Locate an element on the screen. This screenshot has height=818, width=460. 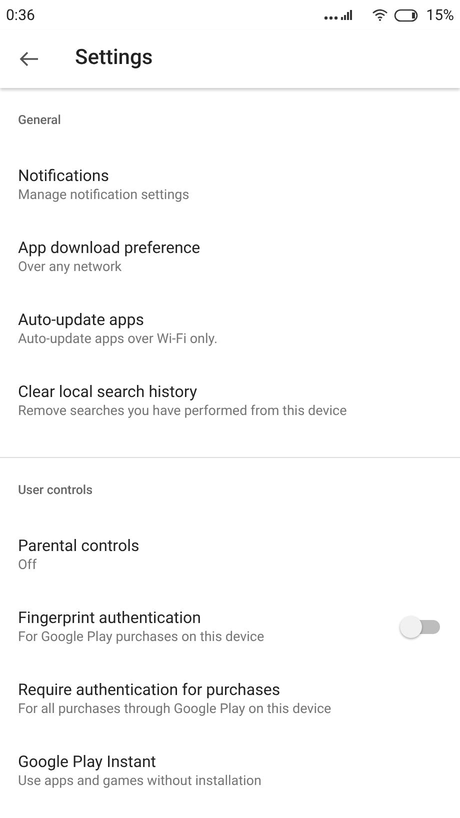
toggle-switch is located at coordinates (420, 627).